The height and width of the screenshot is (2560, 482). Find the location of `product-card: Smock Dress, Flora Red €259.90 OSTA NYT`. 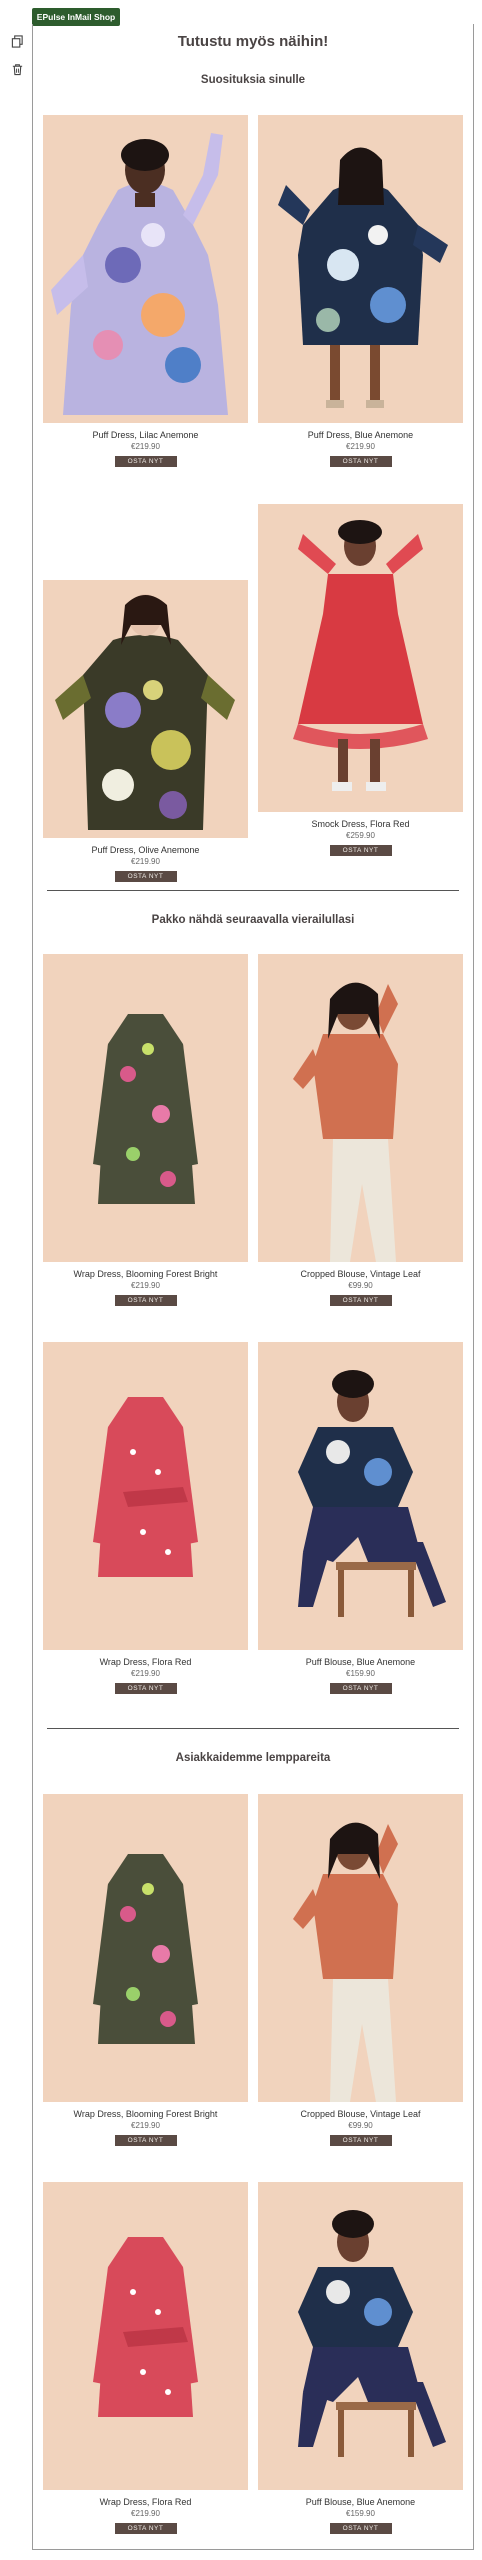

product-card: Smock Dress, Flora Red €259.90 OSTA NYT is located at coordinates (360, 680).